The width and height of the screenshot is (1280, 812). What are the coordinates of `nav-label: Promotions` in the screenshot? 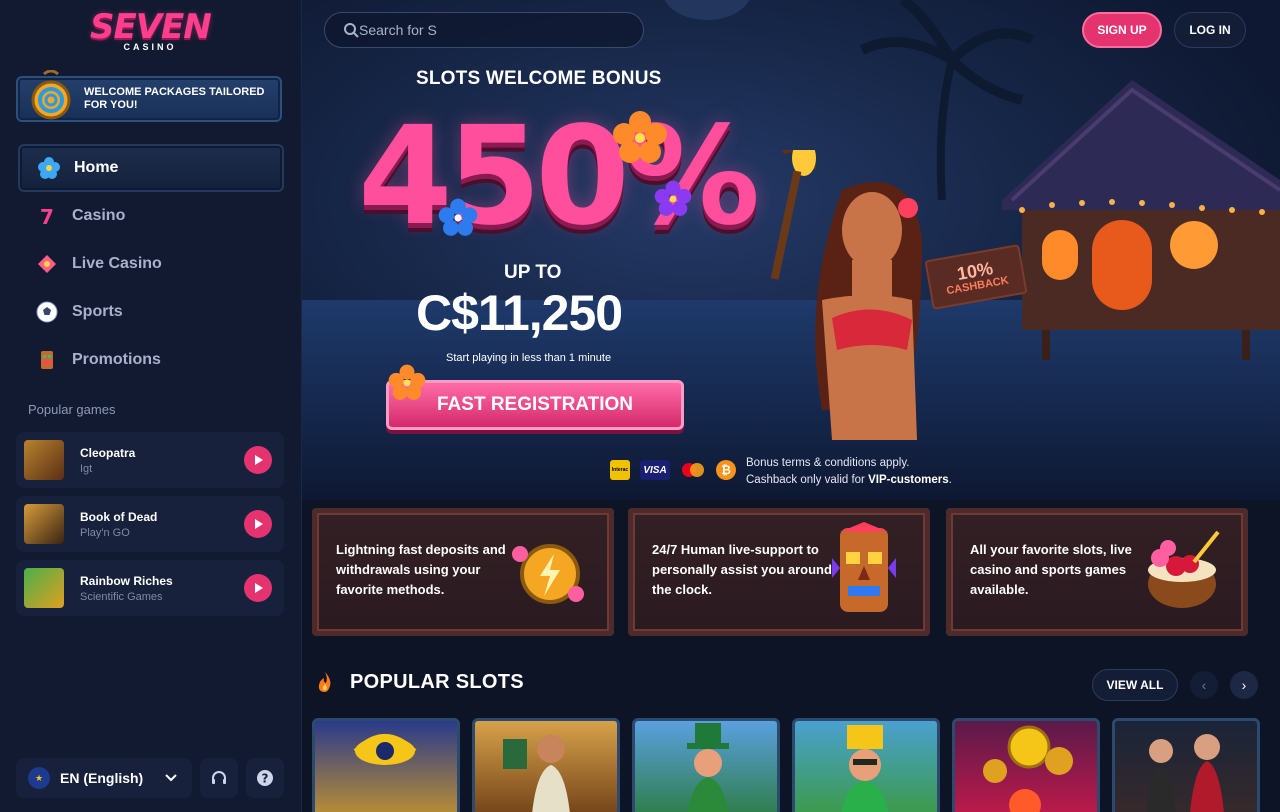 It's located at (116, 359).